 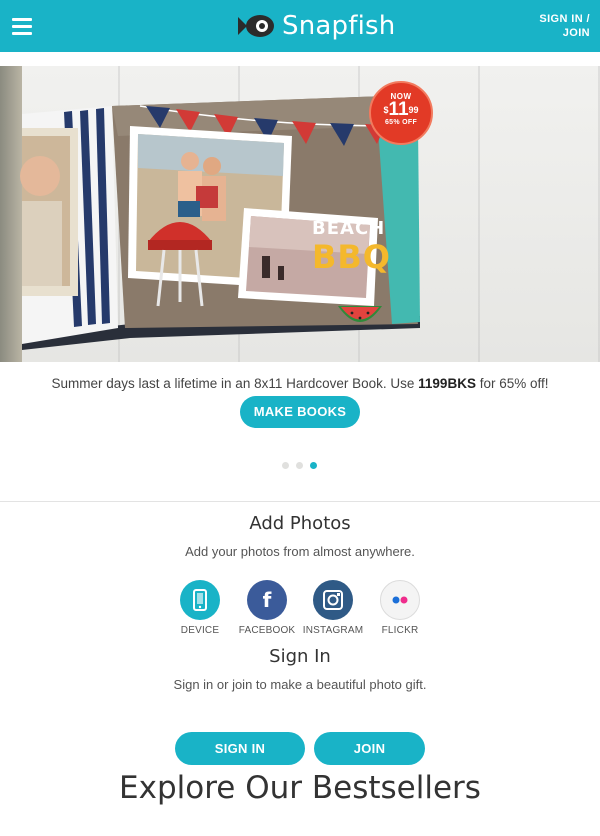 What do you see at coordinates (401, 122) in the screenshot?
I see `badge-off-text: 65% OFF` at bounding box center [401, 122].